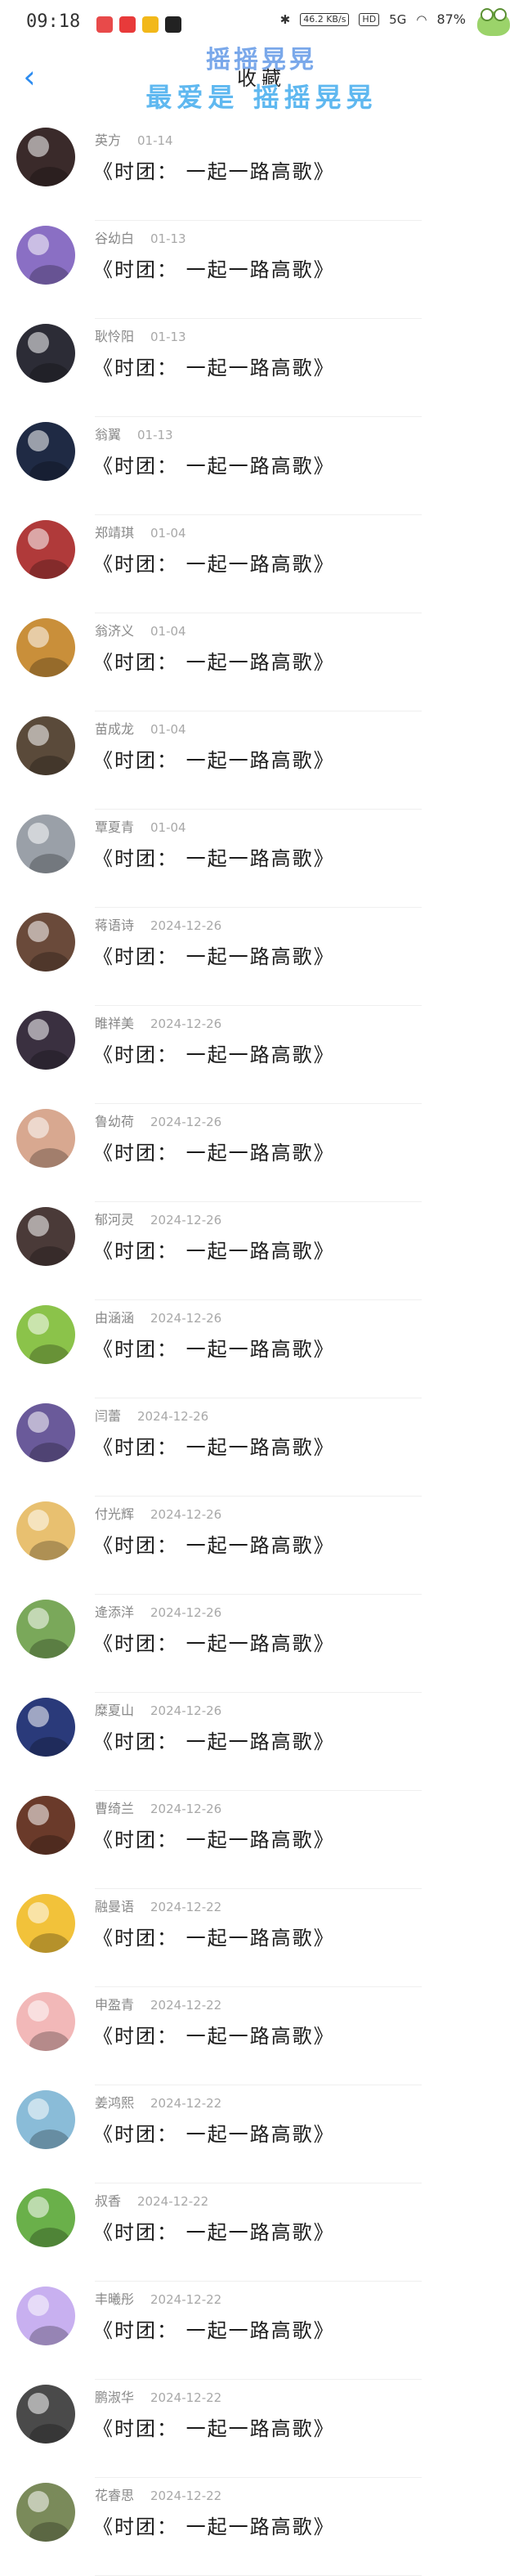 The height and width of the screenshot is (2576, 523). Describe the element at coordinates (158, 1709) in the screenshot. I see `item-meta: 糜夏山 2024-12-26` at that location.